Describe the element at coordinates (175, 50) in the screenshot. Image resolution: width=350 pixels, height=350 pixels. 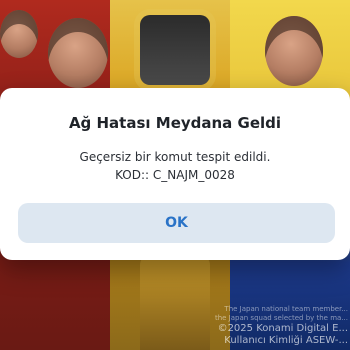
I see `trophy-emblem` at that location.